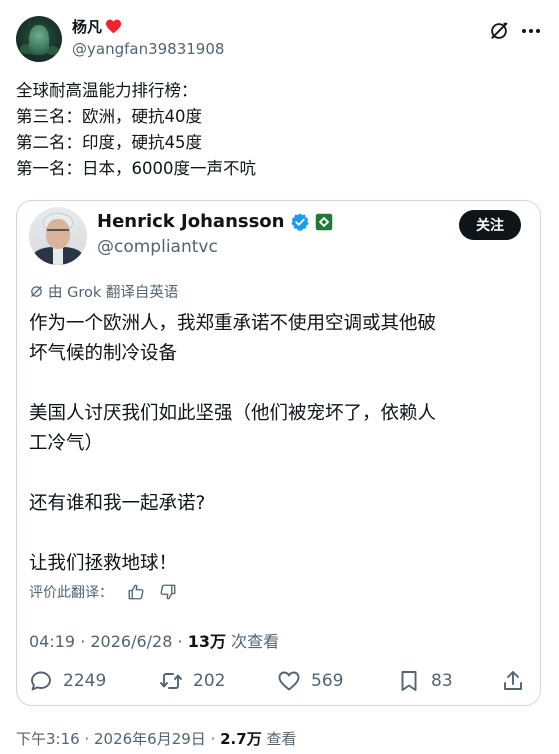  I want to click on follow-button: 关注, so click(490, 225).